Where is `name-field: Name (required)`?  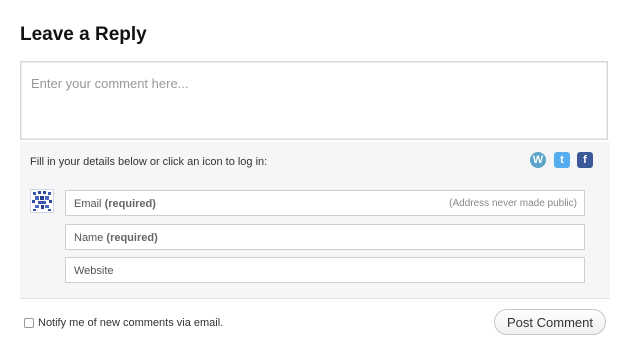 name-field: Name (required) is located at coordinates (325, 237).